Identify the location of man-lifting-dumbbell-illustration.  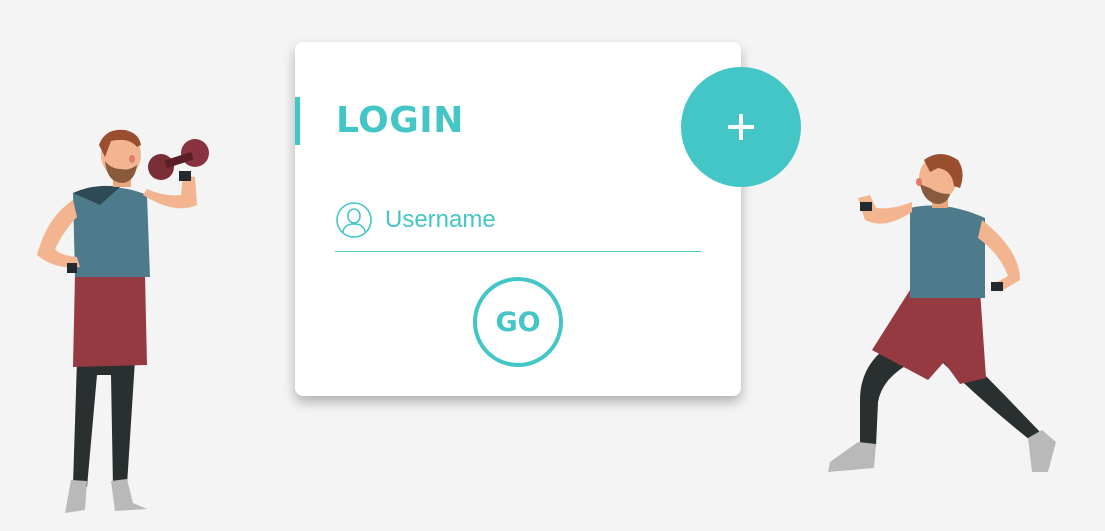
(123, 321).